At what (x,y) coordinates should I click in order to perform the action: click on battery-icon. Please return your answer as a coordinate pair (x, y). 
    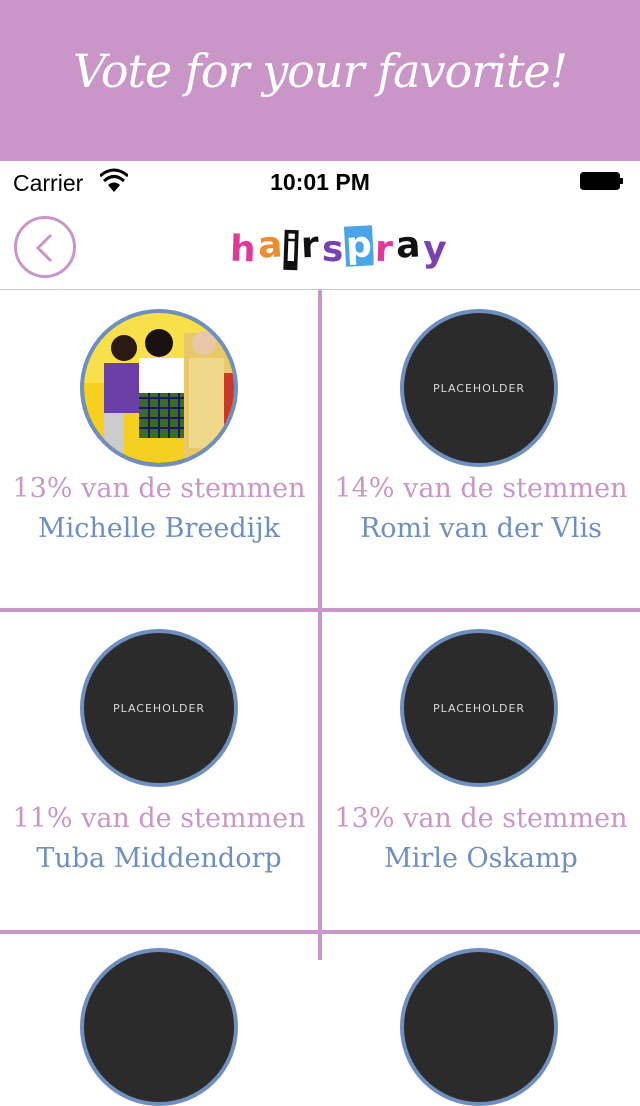
    Looking at the image, I should click on (601, 181).